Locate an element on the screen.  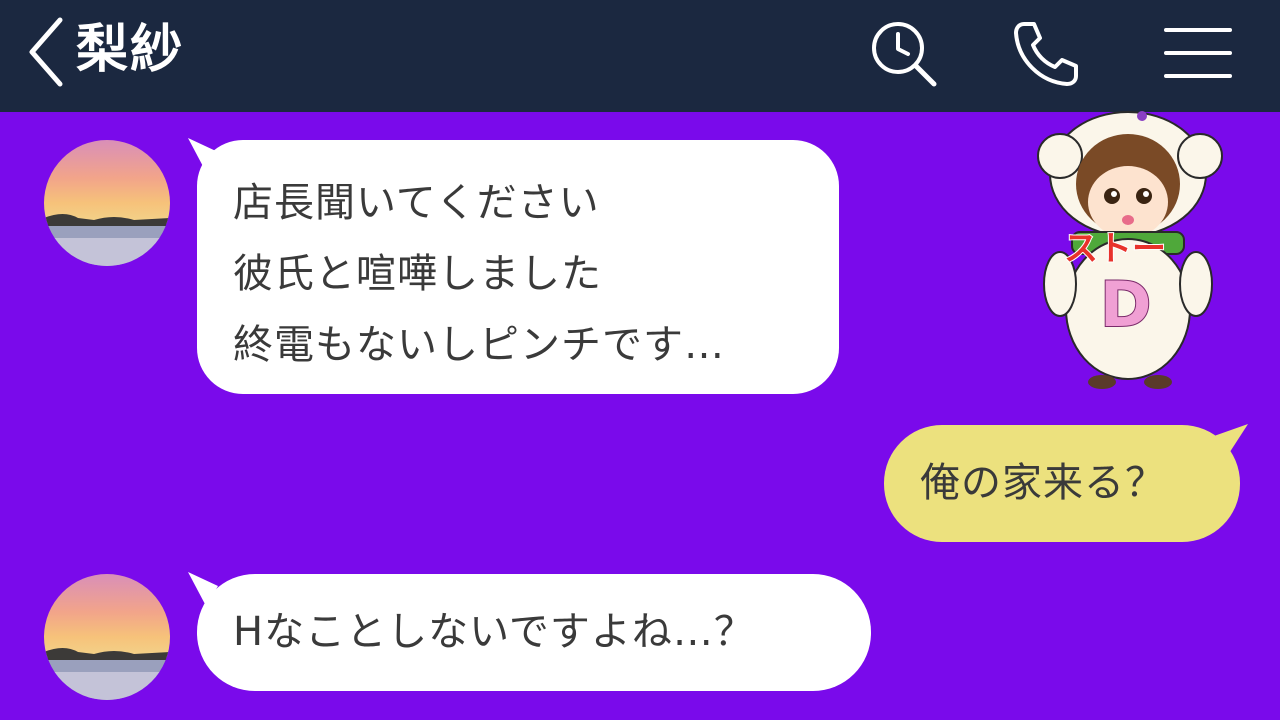
back-button is located at coordinates (47, 52).